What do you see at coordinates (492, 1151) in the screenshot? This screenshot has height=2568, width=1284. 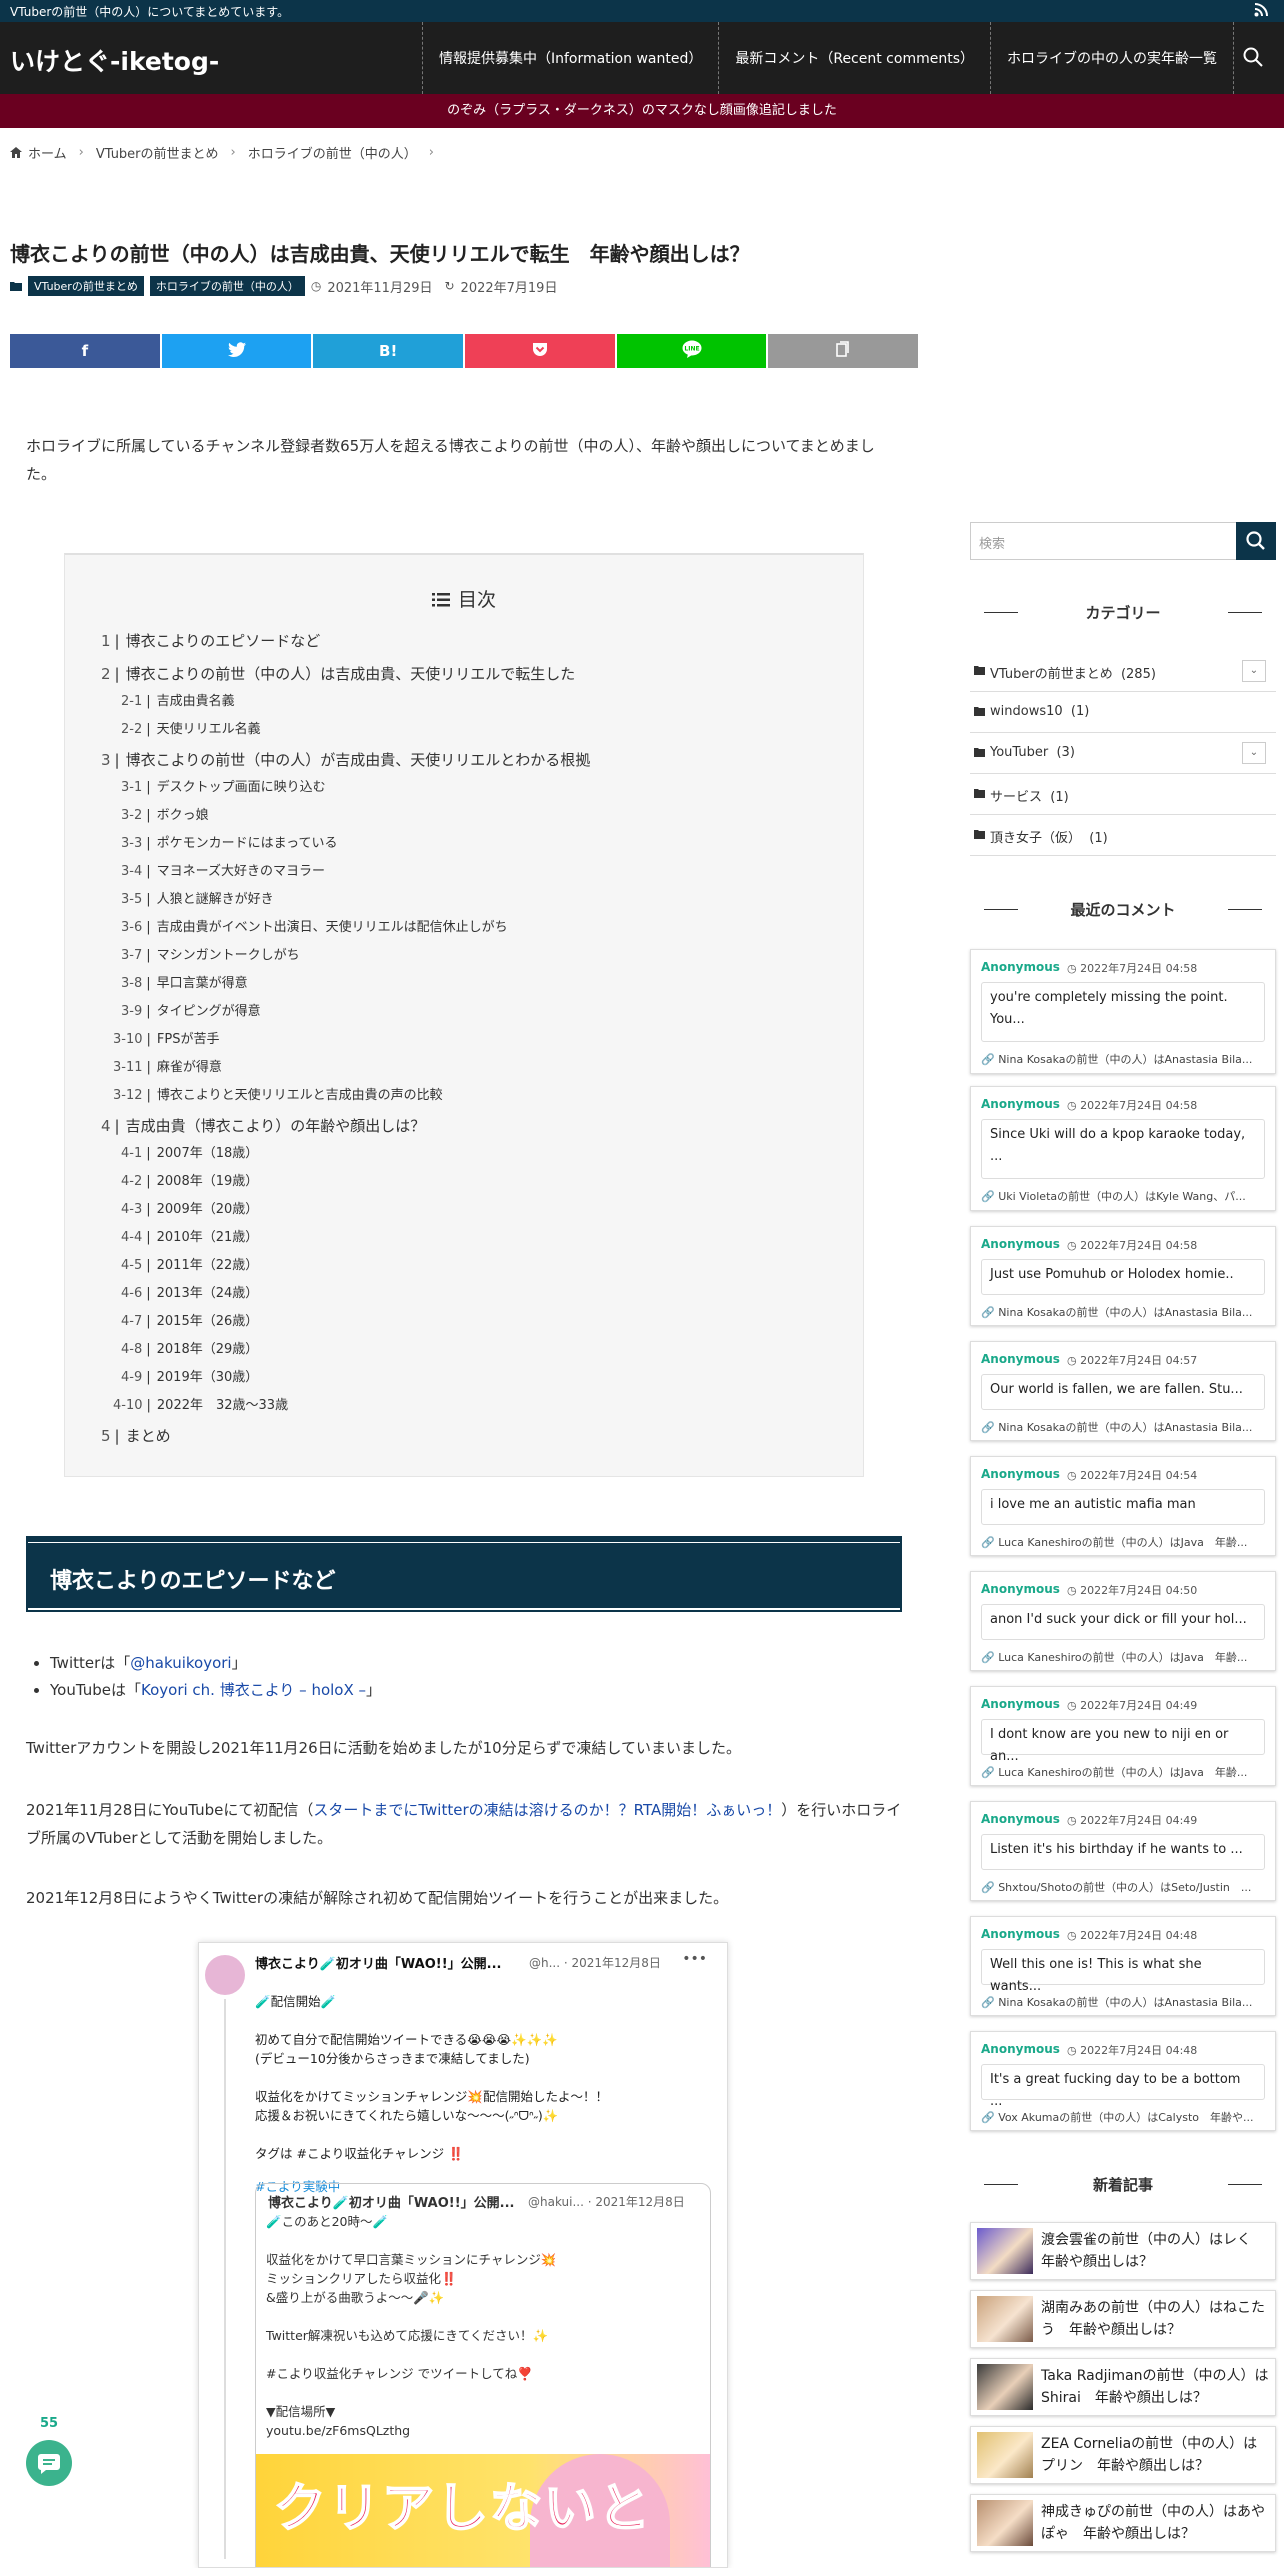 I see `toc-subitem: 4-1 | 2007年（18歳）` at bounding box center [492, 1151].